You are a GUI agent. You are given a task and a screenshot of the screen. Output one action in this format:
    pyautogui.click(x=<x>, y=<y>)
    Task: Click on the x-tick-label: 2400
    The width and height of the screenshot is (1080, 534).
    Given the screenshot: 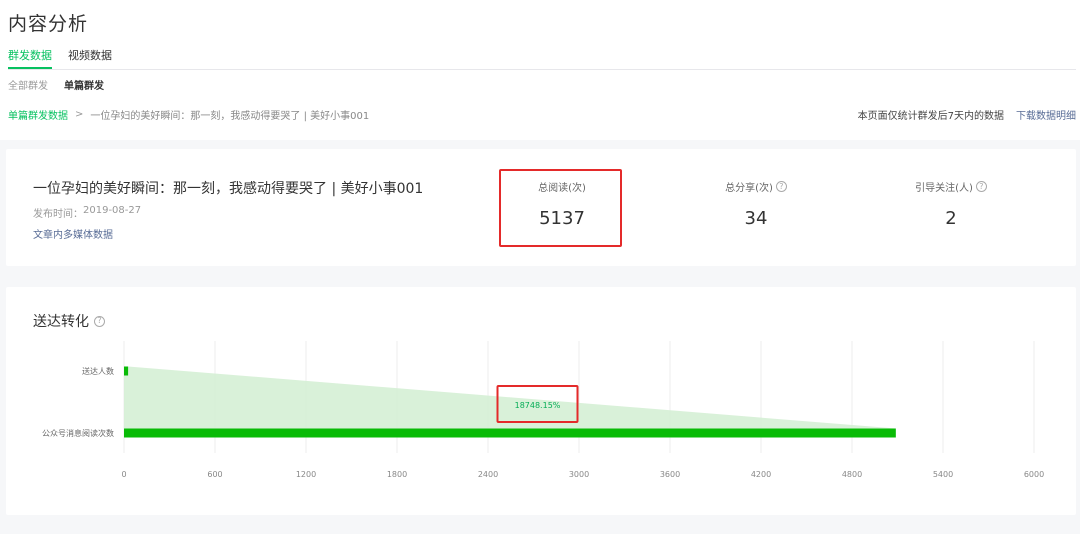 What is the action you would take?
    pyautogui.click(x=488, y=474)
    